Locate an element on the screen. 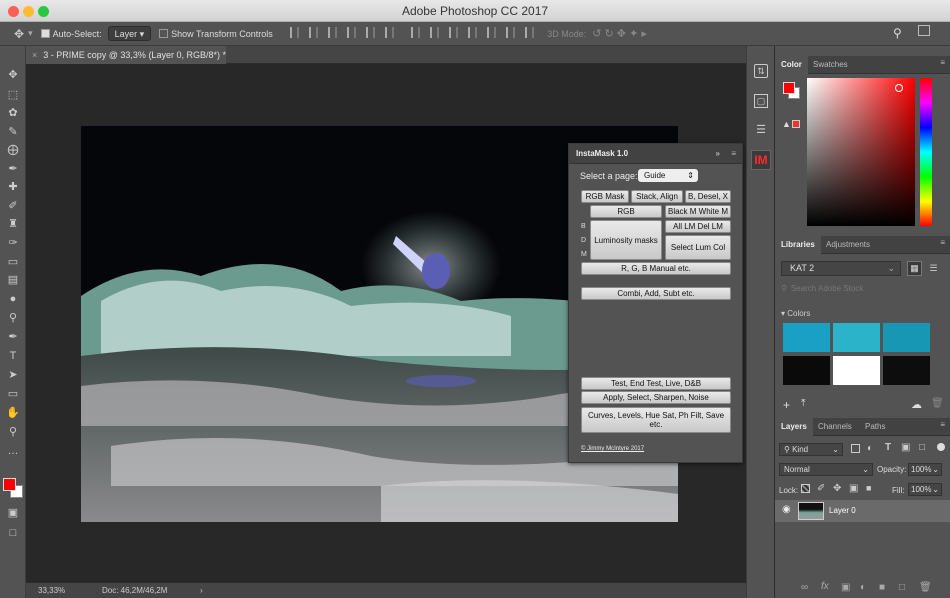 The height and width of the screenshot is (598, 950). cloud-sync-icon: ☁ is located at coordinates (916, 404).